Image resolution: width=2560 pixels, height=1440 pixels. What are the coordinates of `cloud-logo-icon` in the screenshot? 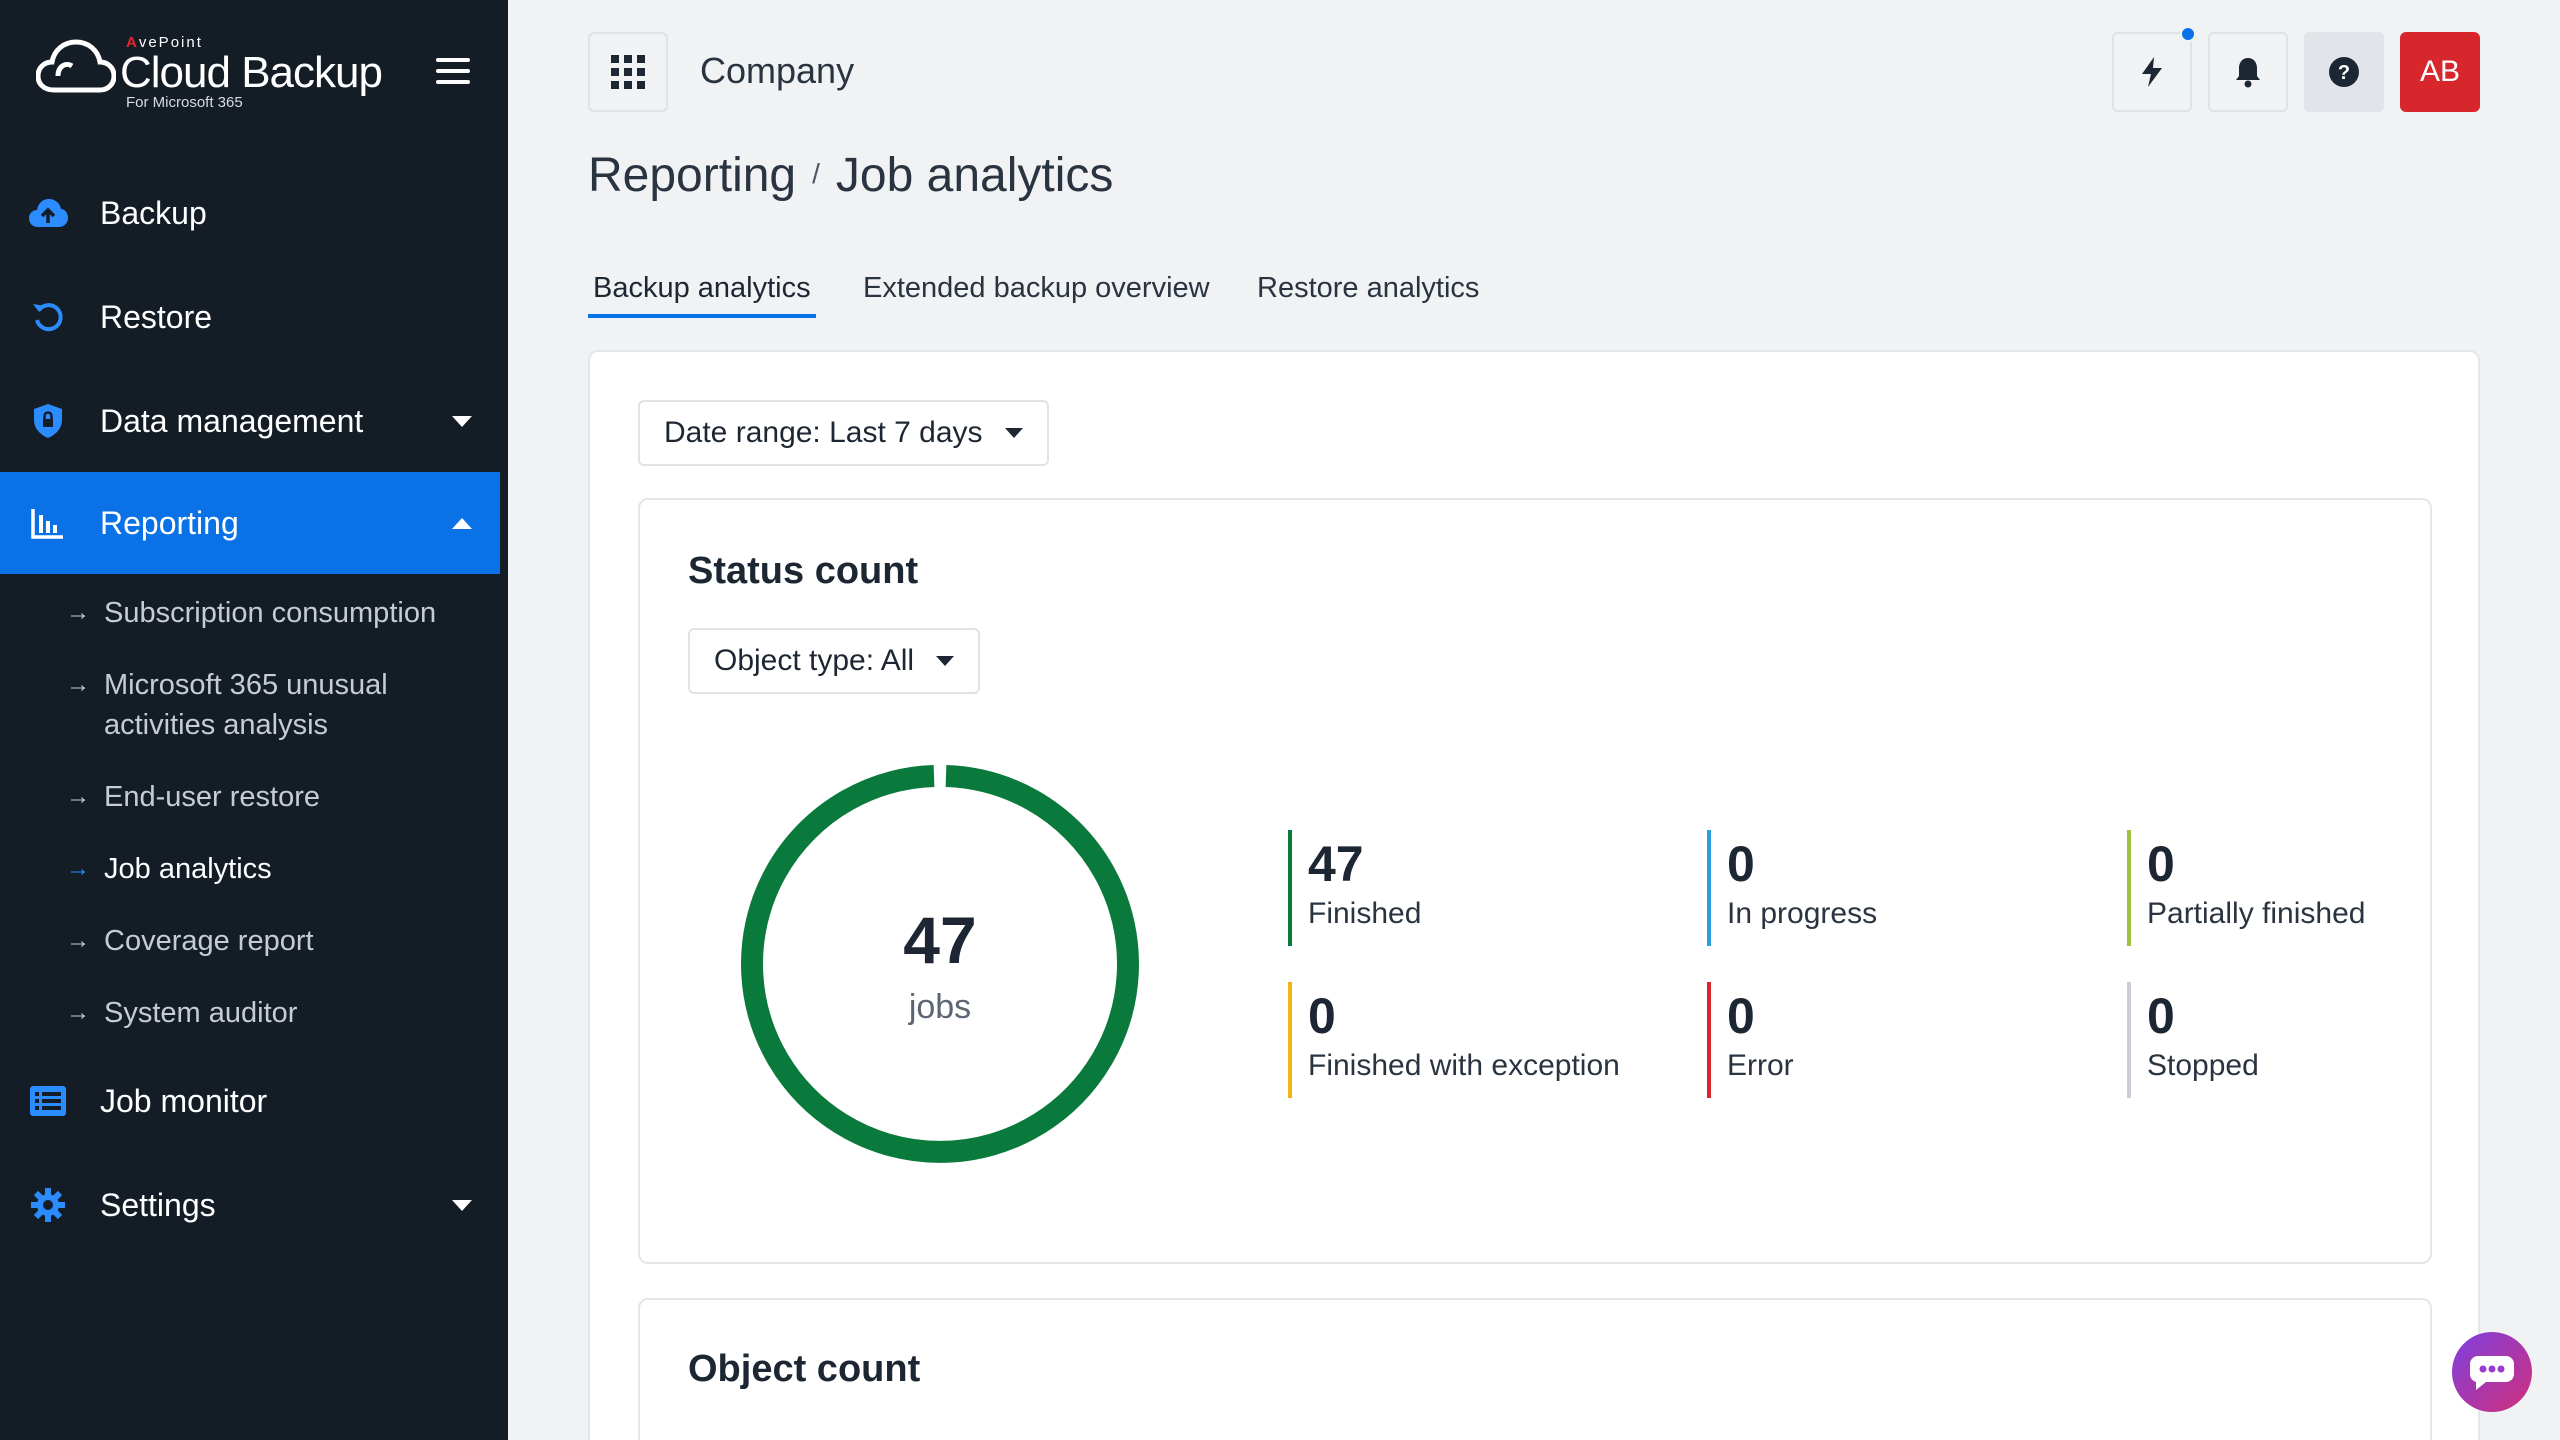 It's located at (76, 66).